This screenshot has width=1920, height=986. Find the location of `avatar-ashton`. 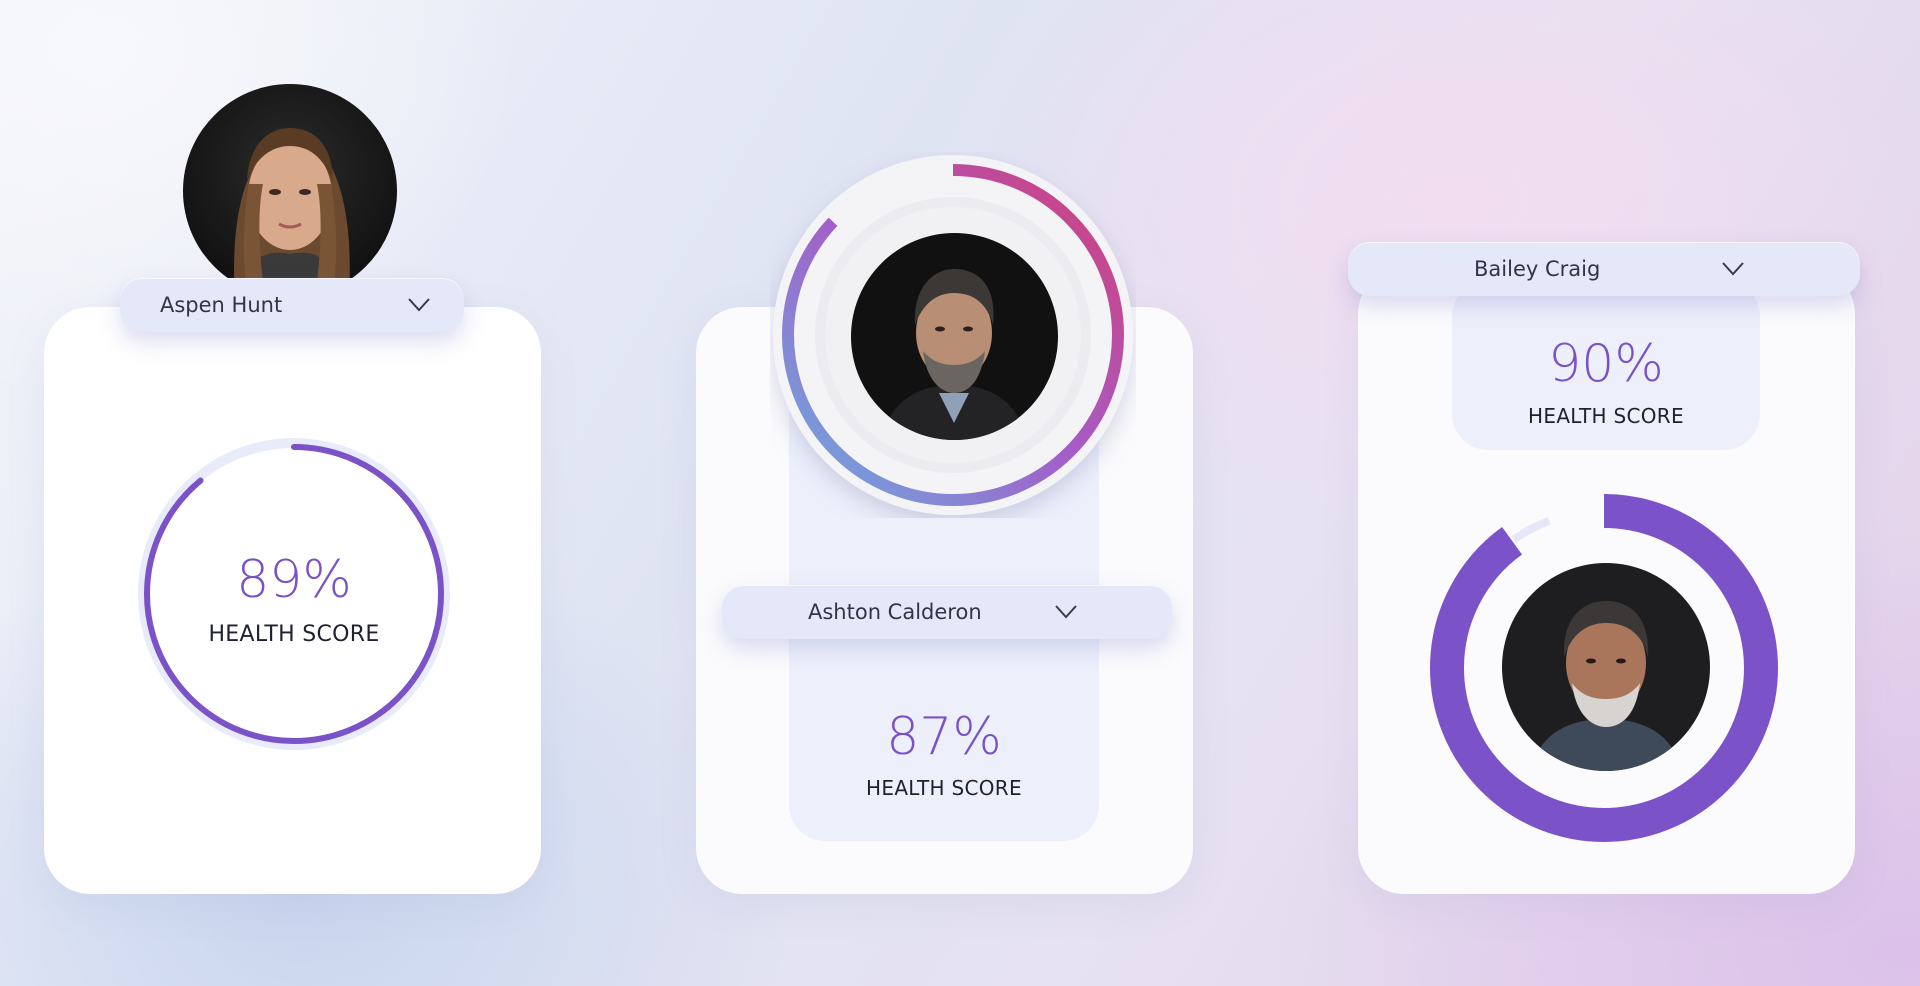

avatar-ashton is located at coordinates (954, 336).